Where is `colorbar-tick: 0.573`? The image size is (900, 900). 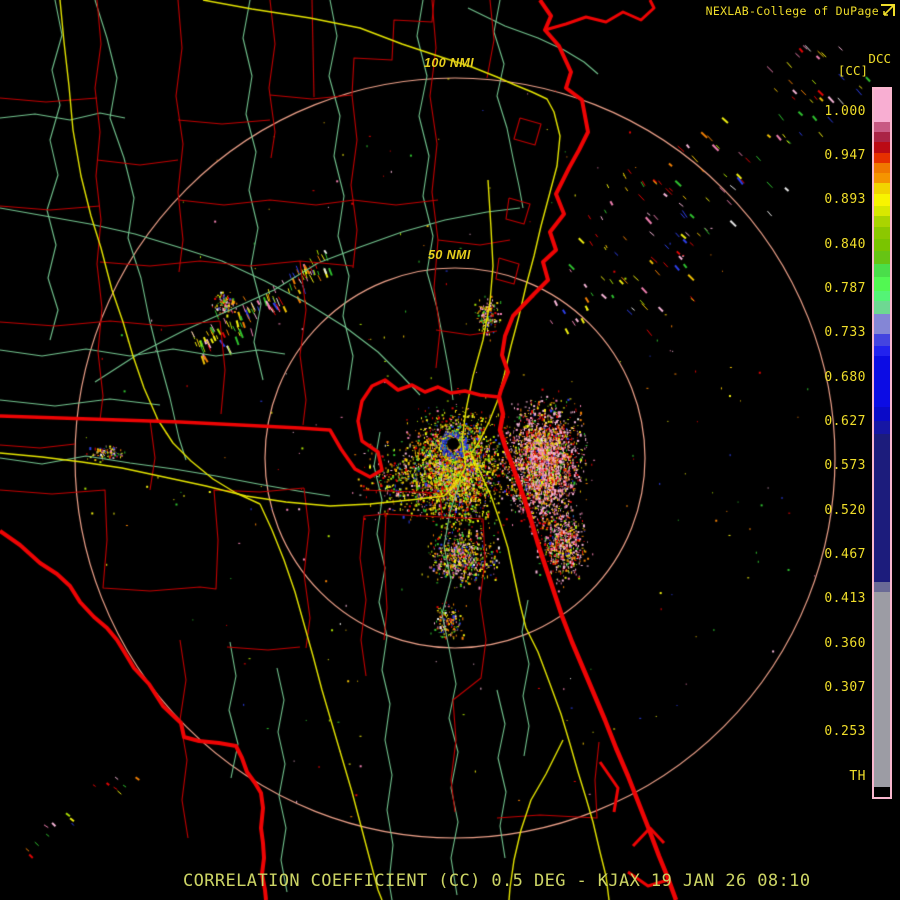
colorbar-tick: 0.573 is located at coordinates (845, 465).